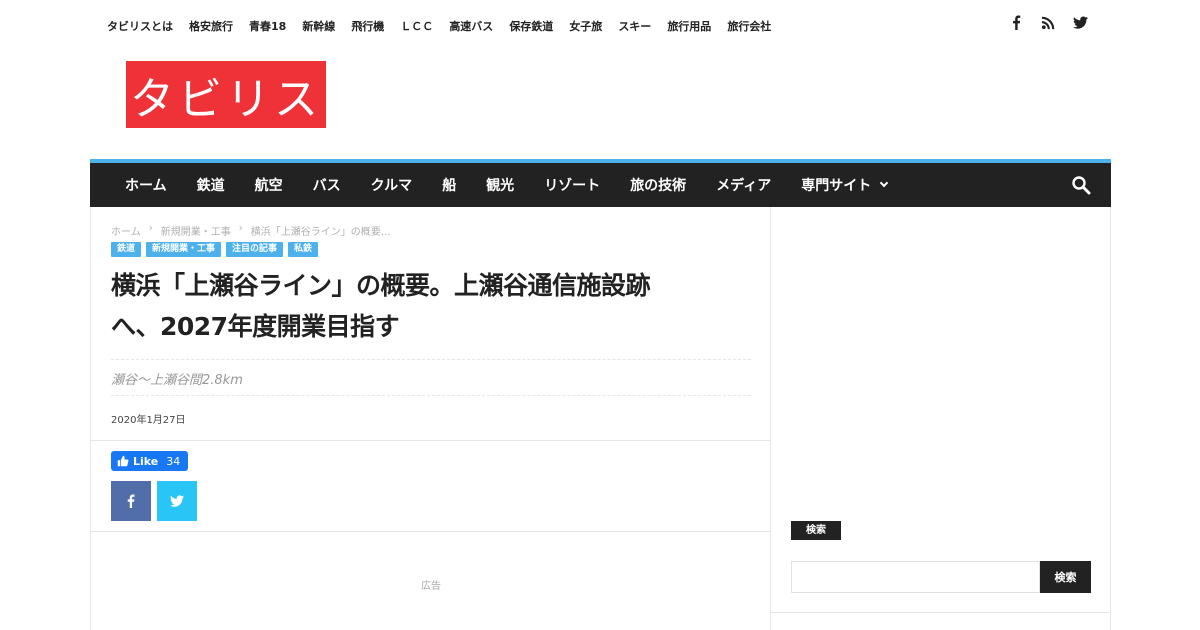  I want to click on top-nav-item-highway-bus: 高速バス, so click(471, 26).